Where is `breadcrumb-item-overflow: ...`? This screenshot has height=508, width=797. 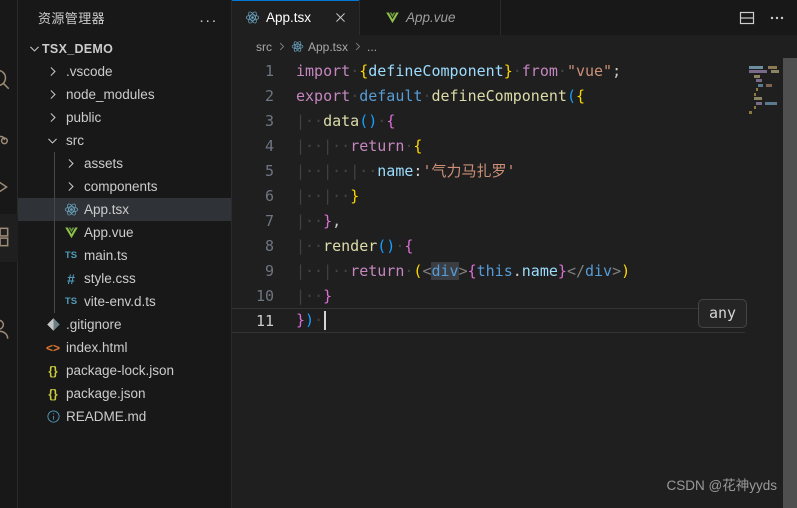
breadcrumb-item-overflow: ... is located at coordinates (372, 47).